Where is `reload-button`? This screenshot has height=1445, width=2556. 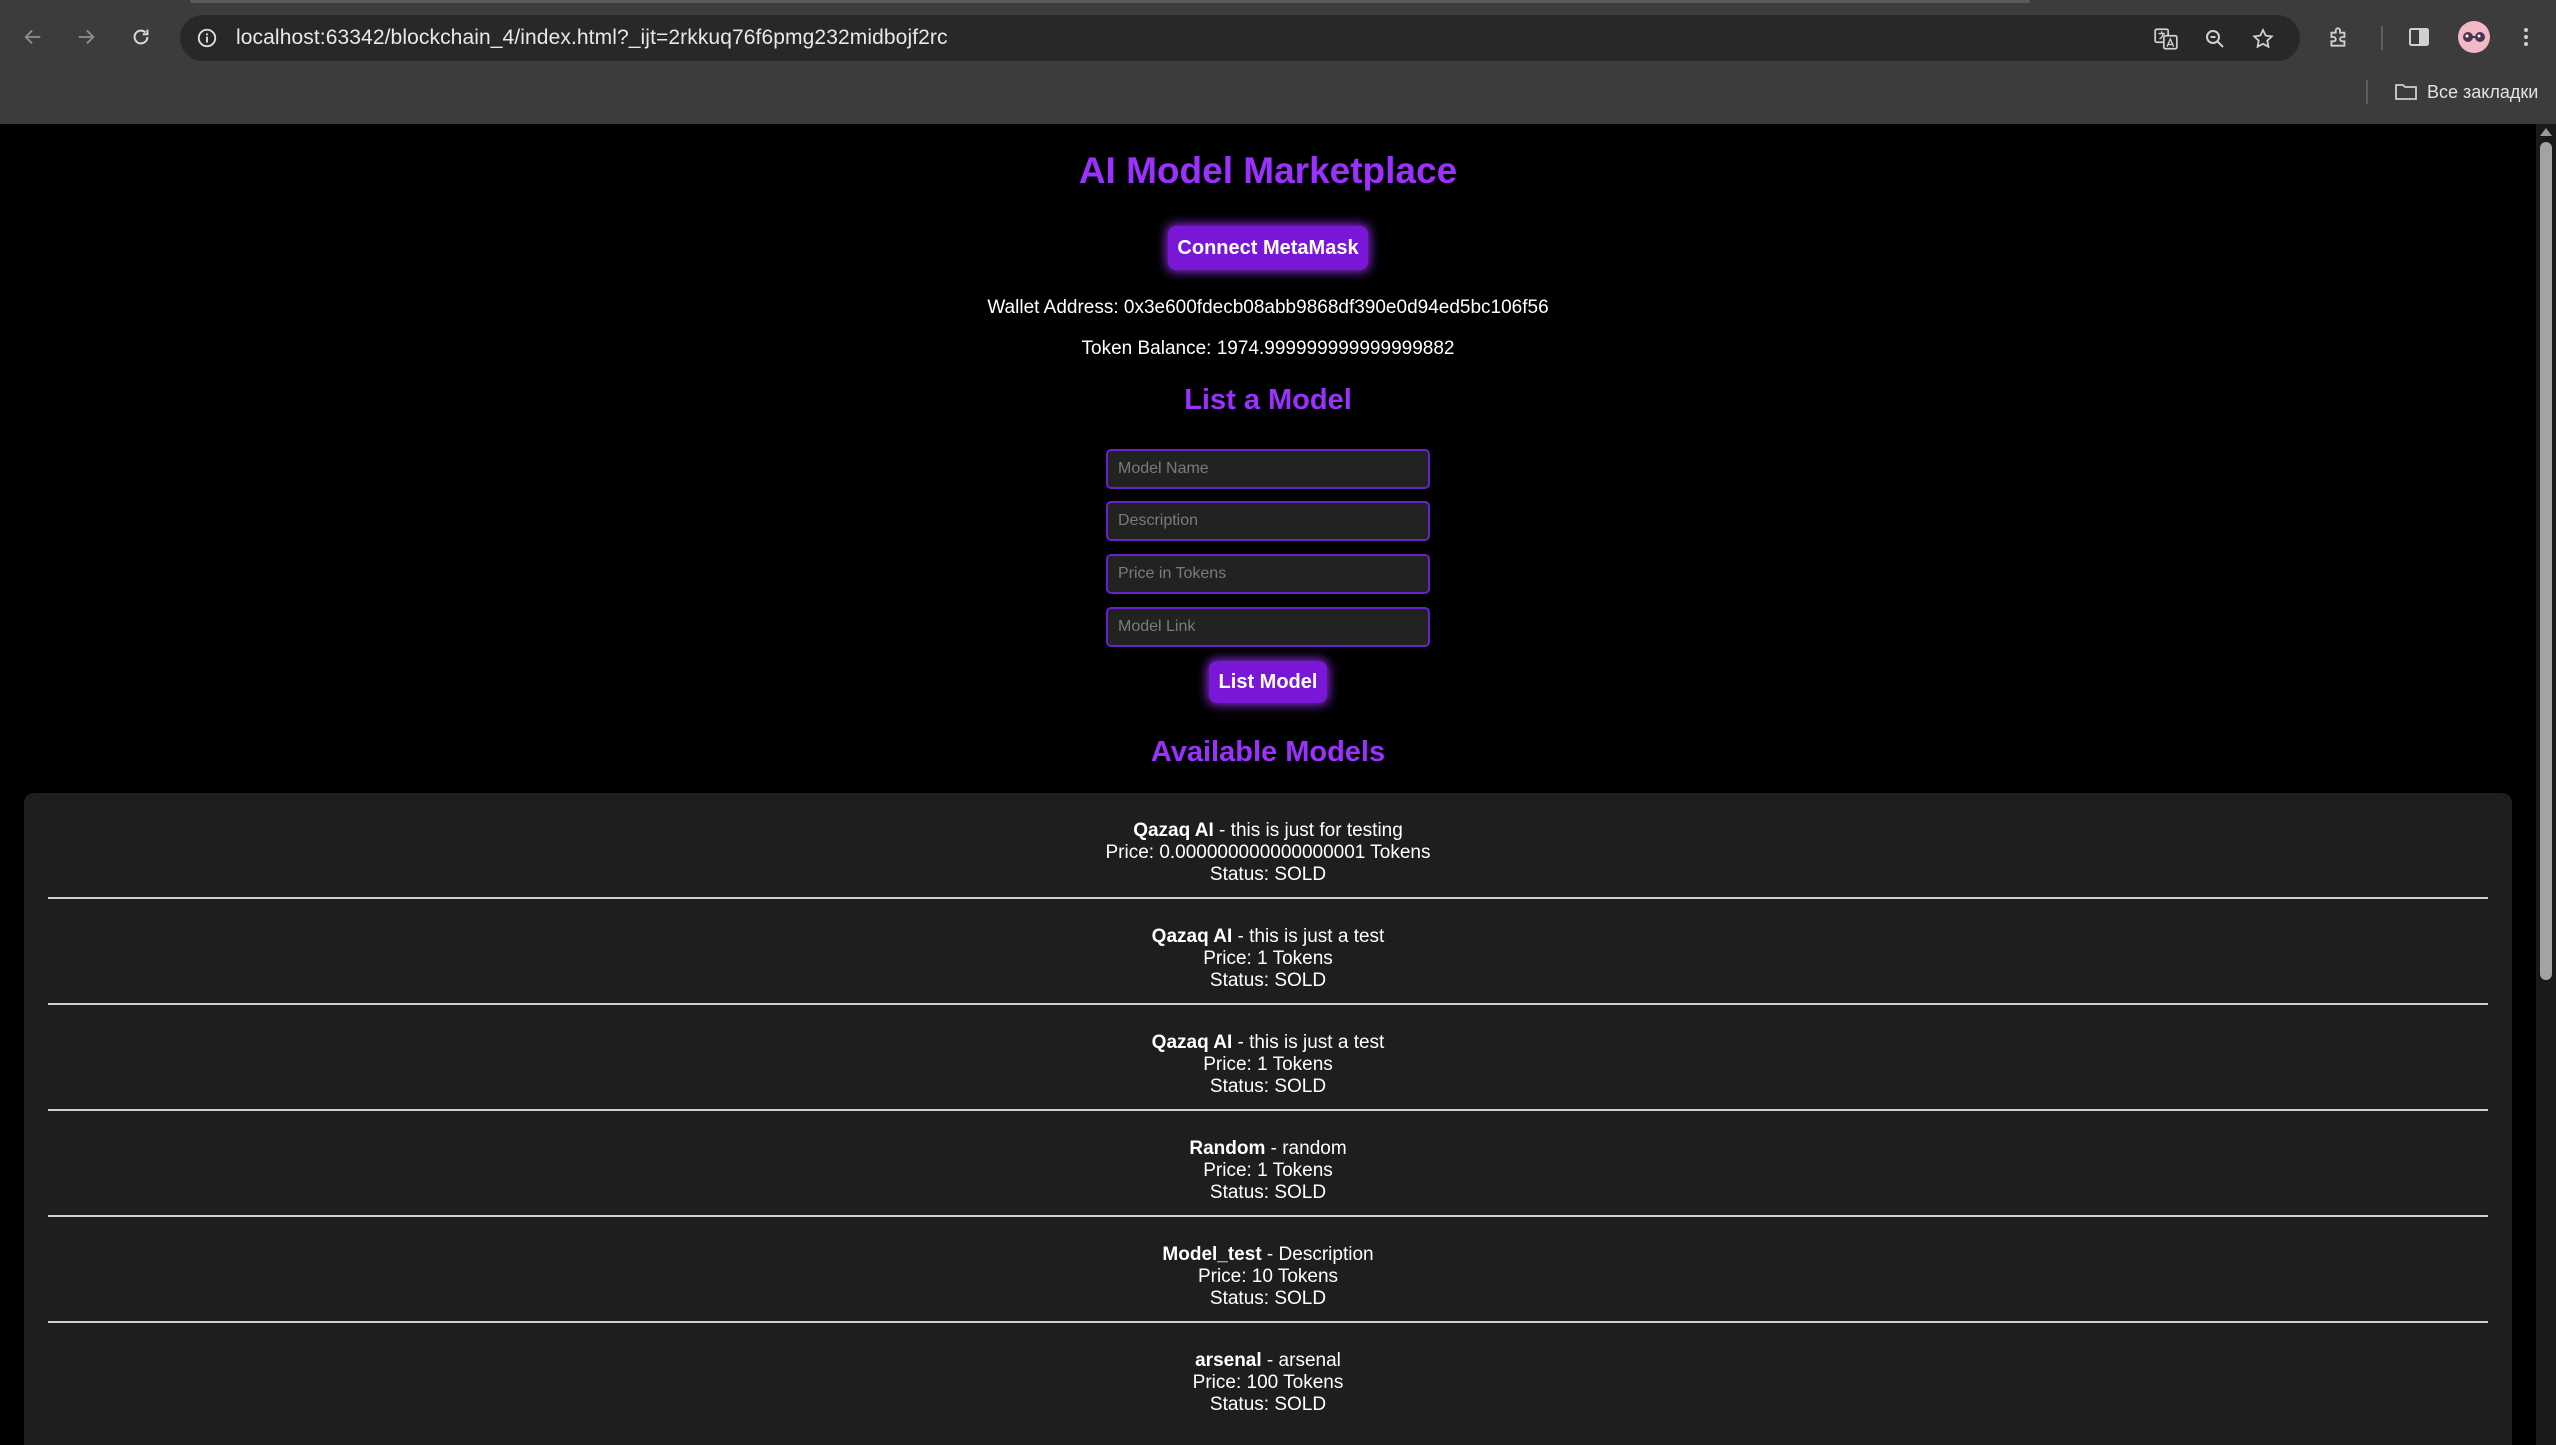 reload-button is located at coordinates (141, 37).